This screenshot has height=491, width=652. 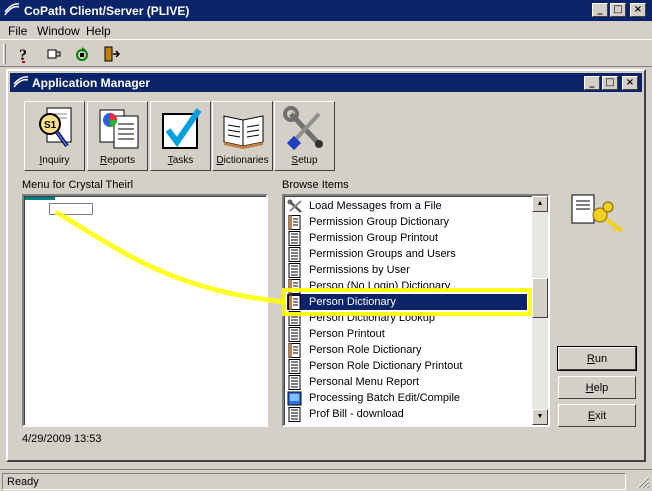 I want to click on list-item-label: Personal Menu Report, so click(x=364, y=382).